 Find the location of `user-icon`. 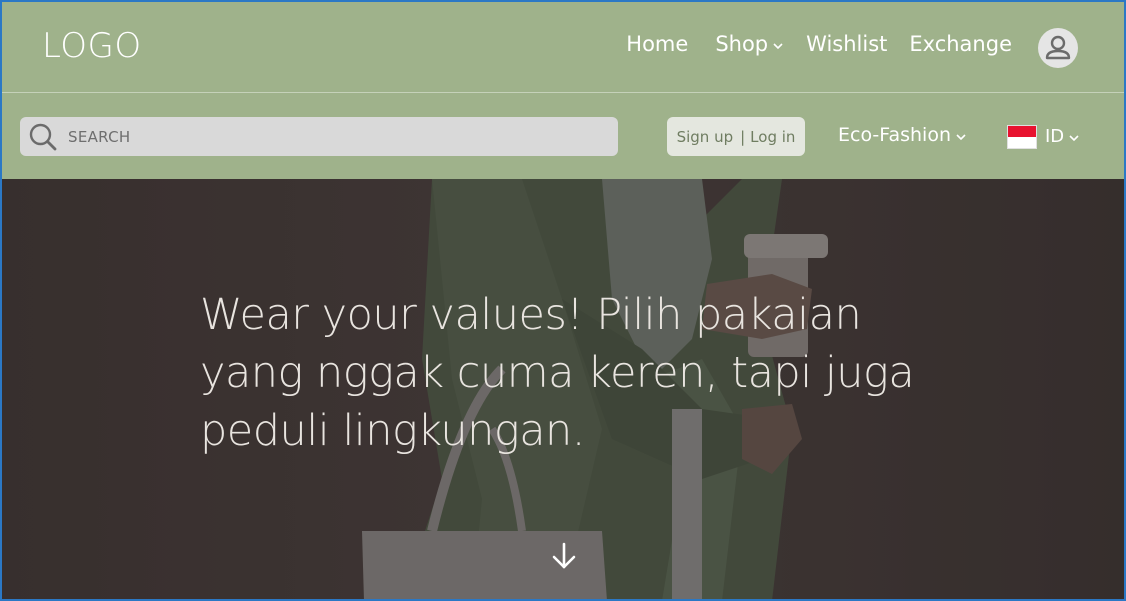

user-icon is located at coordinates (1058, 47).